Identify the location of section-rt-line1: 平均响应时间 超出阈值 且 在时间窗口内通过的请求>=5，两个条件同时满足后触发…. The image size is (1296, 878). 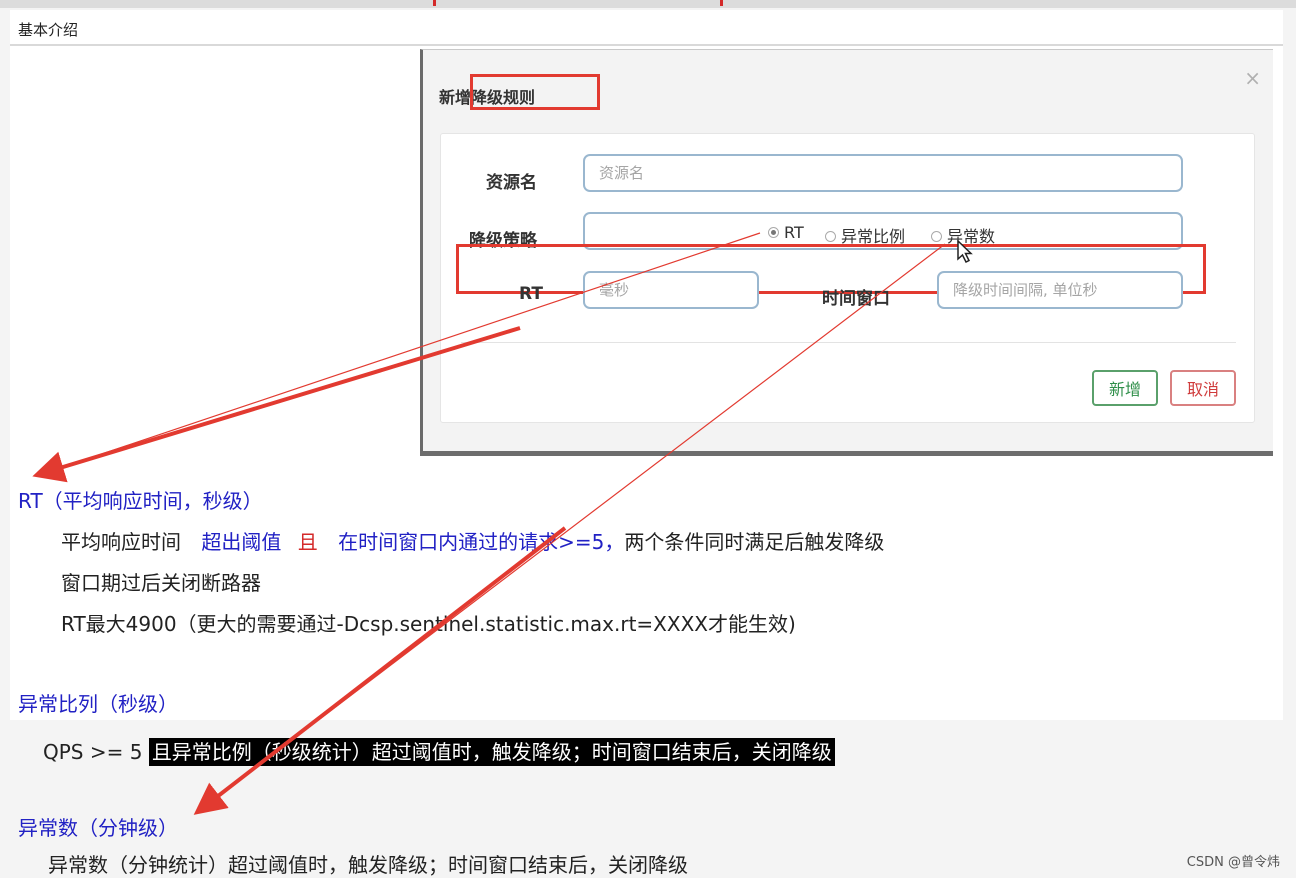
(472, 540).